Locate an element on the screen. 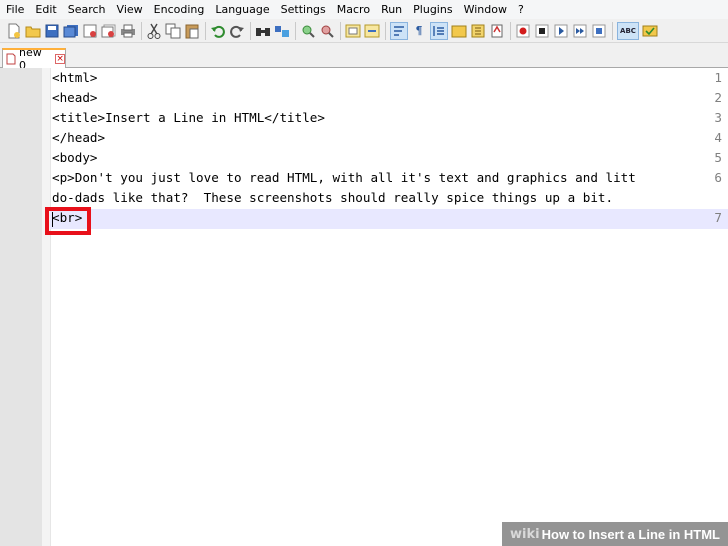  code-line: <head> is located at coordinates (75, 97).